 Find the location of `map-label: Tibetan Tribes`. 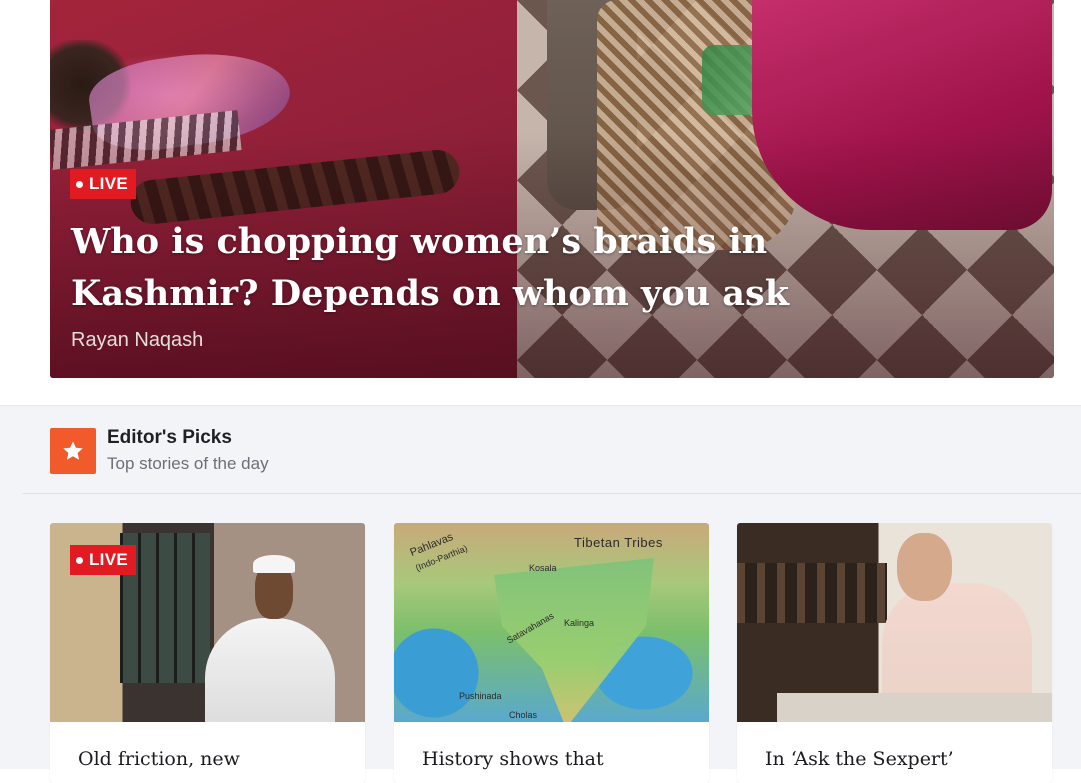

map-label: Tibetan Tribes is located at coordinates (618, 542).